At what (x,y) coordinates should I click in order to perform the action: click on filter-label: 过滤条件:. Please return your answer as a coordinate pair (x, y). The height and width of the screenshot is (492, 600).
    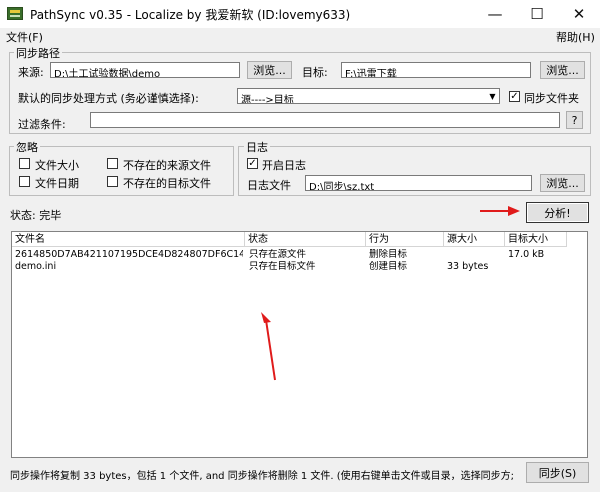
    Looking at the image, I should click on (42, 124).